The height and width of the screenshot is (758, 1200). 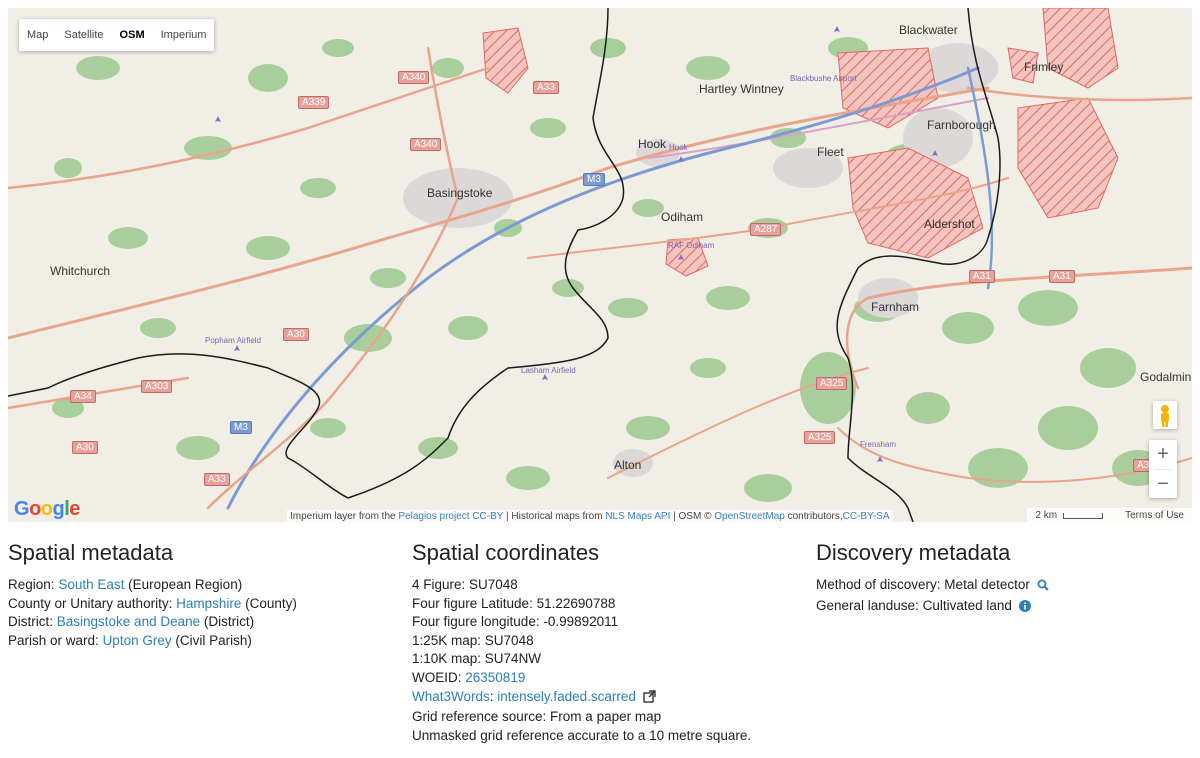 What do you see at coordinates (213, 640) in the screenshot?
I see `parish-suffix: (Civil Parish)` at bounding box center [213, 640].